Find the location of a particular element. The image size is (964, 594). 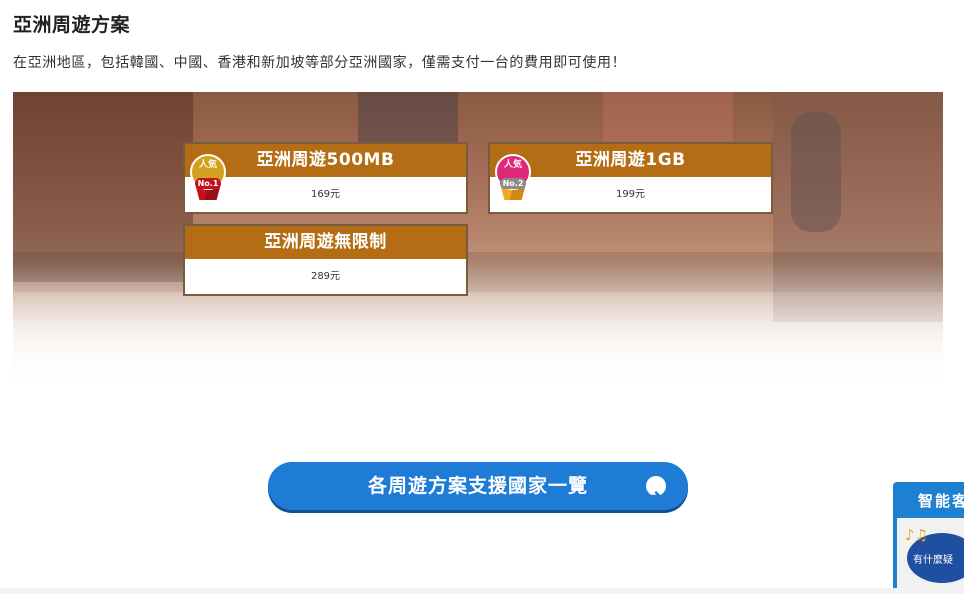

chat-bubble-text: 有什麼疑 is located at coordinates (933, 560).